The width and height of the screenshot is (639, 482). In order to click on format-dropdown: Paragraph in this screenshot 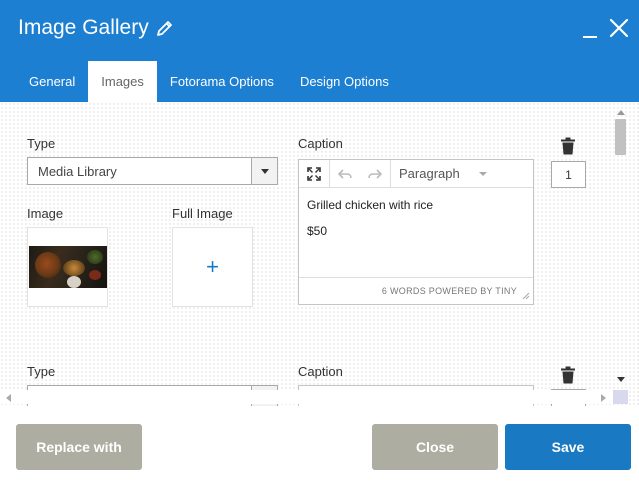, I will do `click(462, 173)`.